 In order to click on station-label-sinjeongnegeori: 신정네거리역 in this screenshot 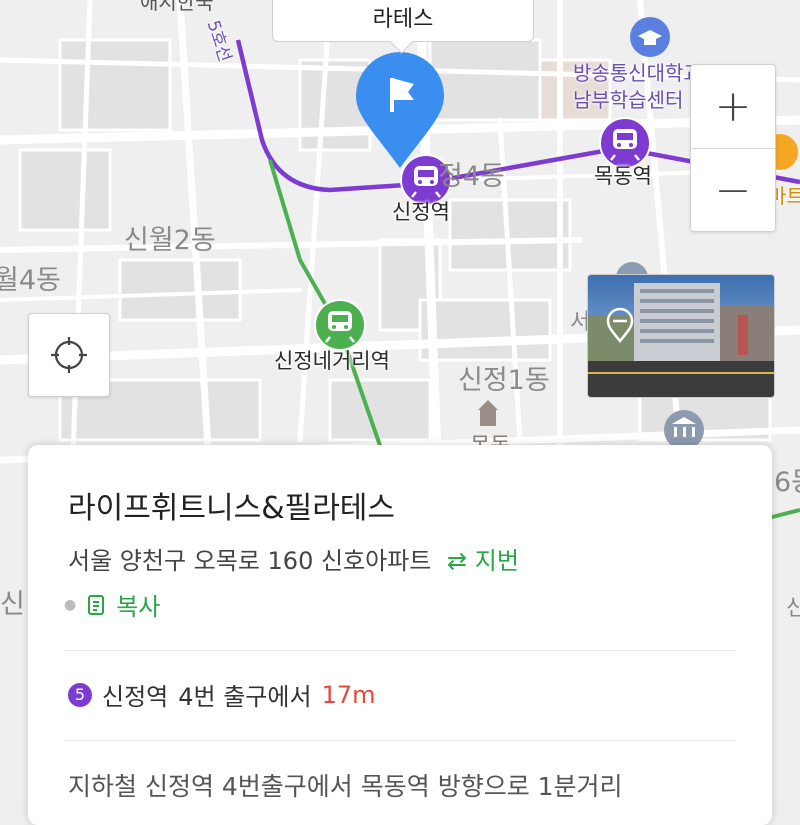, I will do `click(332, 360)`.